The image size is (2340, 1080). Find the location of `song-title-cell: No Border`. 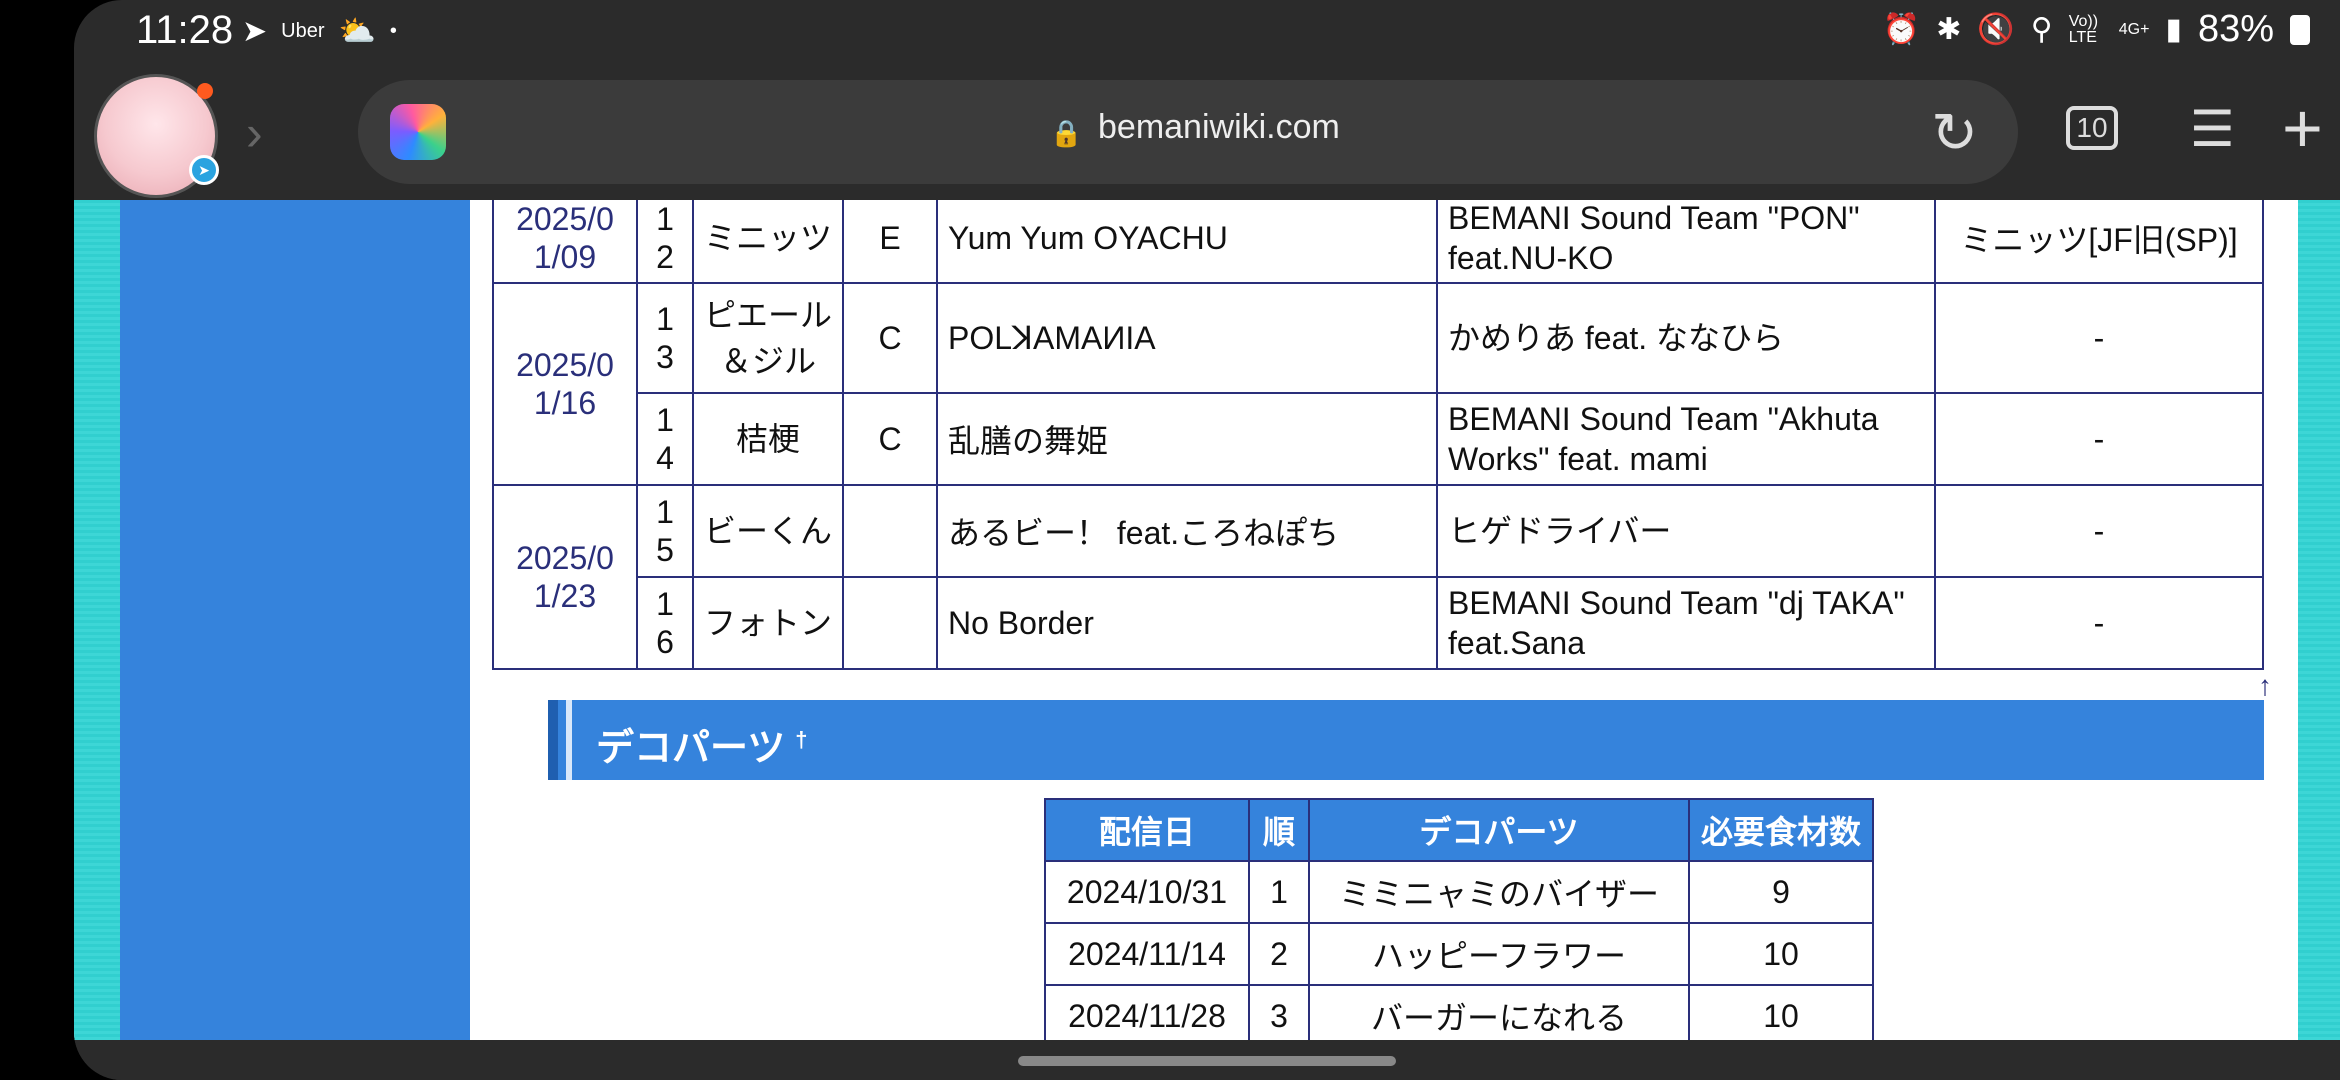

song-title-cell: No Border is located at coordinates (1187, 623).